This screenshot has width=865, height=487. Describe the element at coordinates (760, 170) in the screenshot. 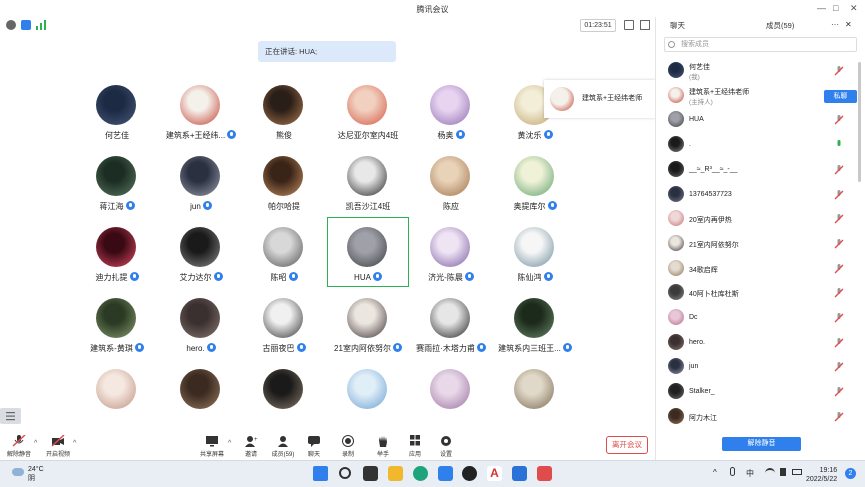

I see `member-row: __≈_R³__≈_-__` at that location.